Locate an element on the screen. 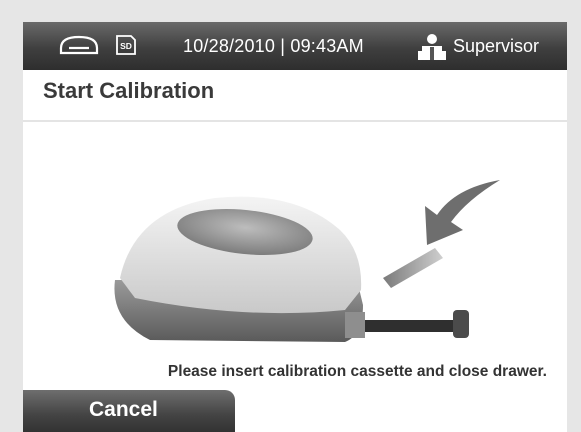  sd-card-icon: SD is located at coordinates (126, 45).